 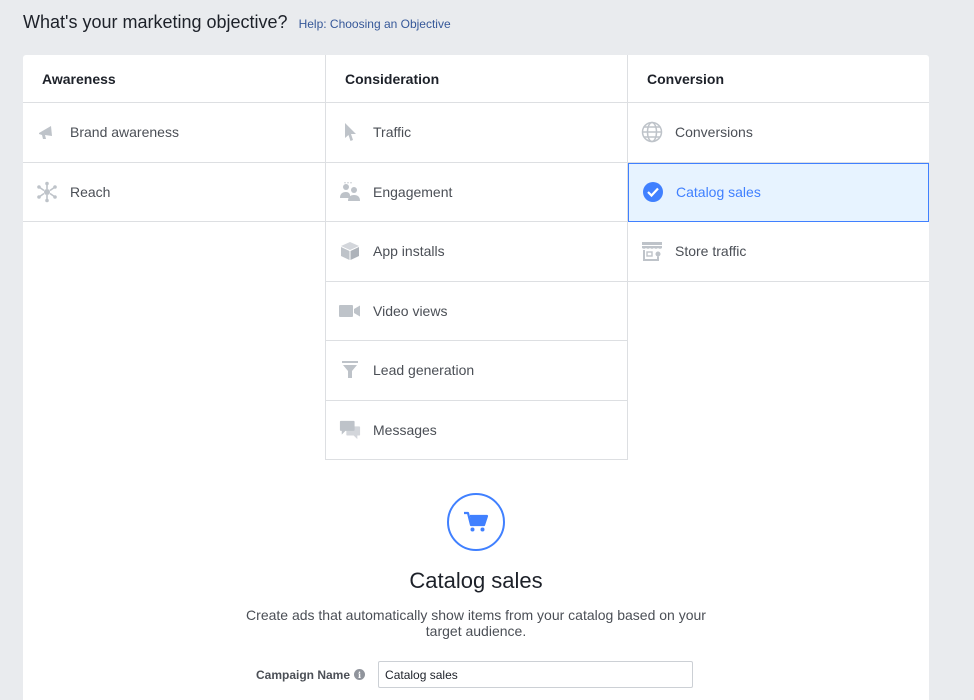 I want to click on checkmark-circle-icon, so click(x=653, y=192).